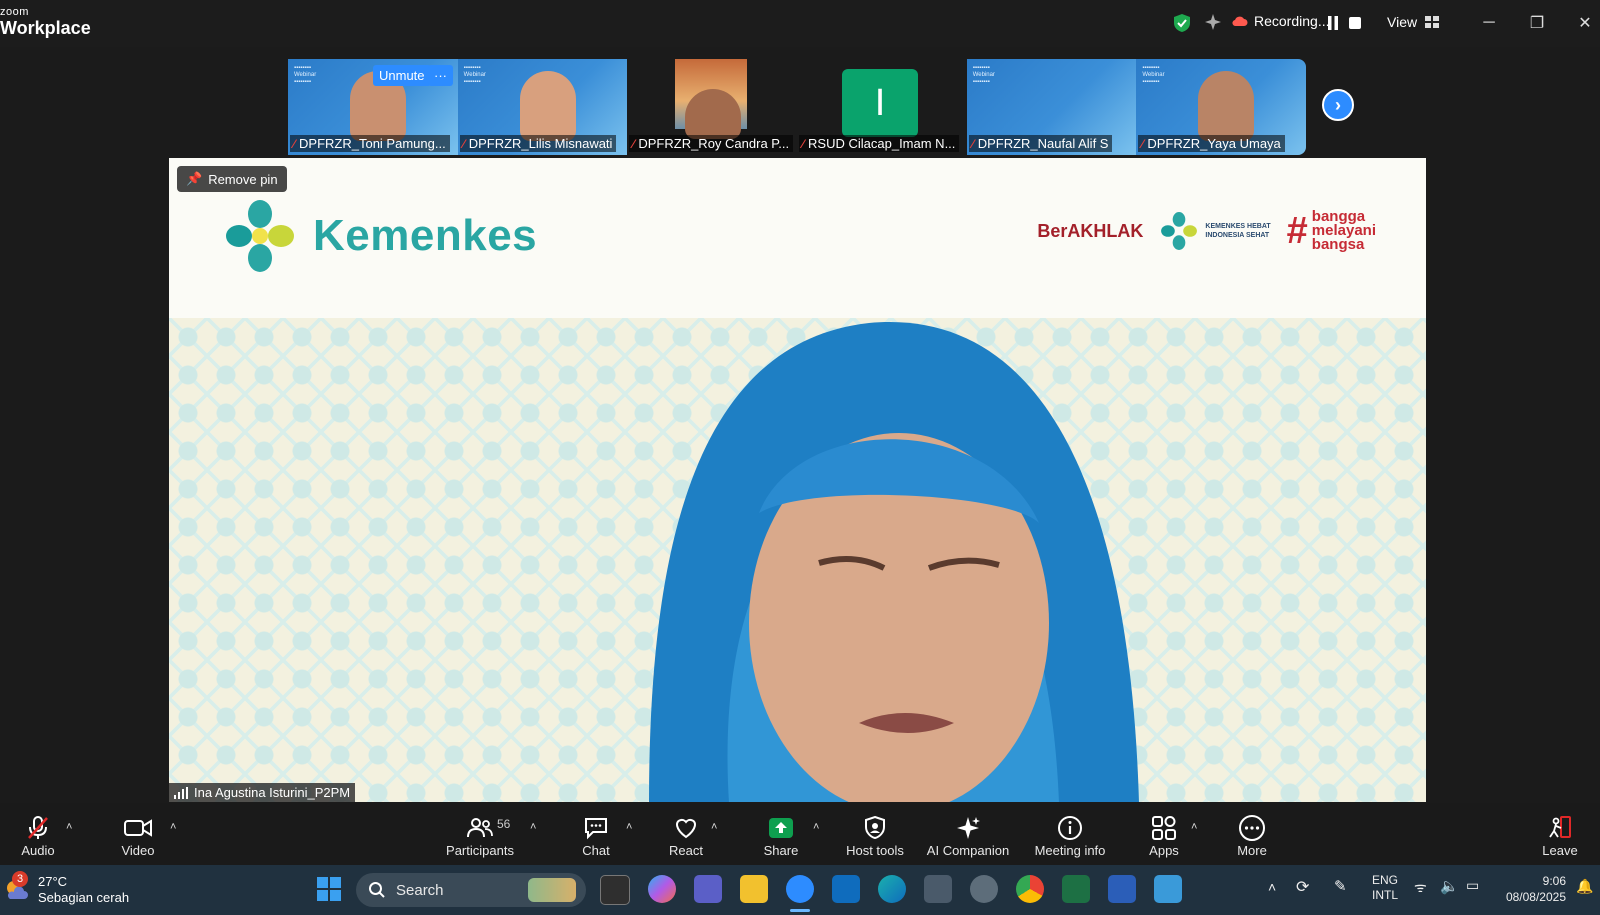 The height and width of the screenshot is (915, 1600). Describe the element at coordinates (1164, 834) in the screenshot. I see `apps-button: Apps` at that location.